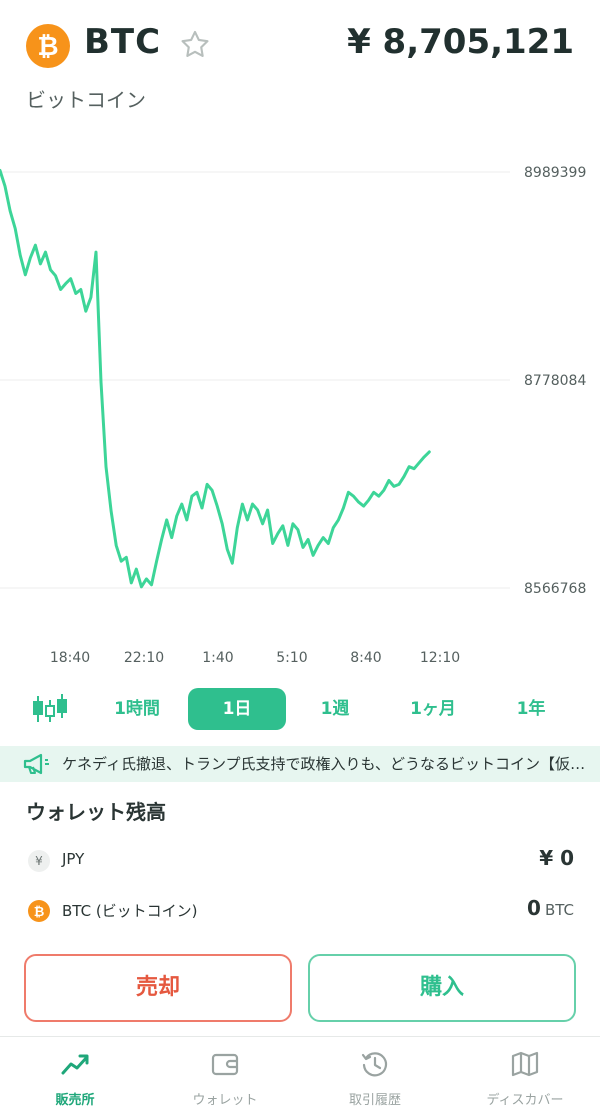  What do you see at coordinates (555, 381) in the screenshot?
I see `y-tick-label: 8778084` at bounding box center [555, 381].